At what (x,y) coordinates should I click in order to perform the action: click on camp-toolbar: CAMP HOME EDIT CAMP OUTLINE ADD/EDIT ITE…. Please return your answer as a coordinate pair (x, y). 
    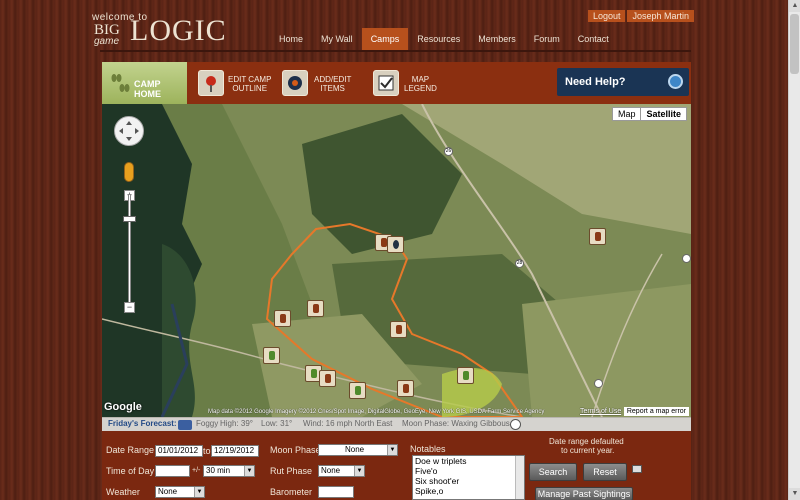
    Looking at the image, I should click on (396, 83).